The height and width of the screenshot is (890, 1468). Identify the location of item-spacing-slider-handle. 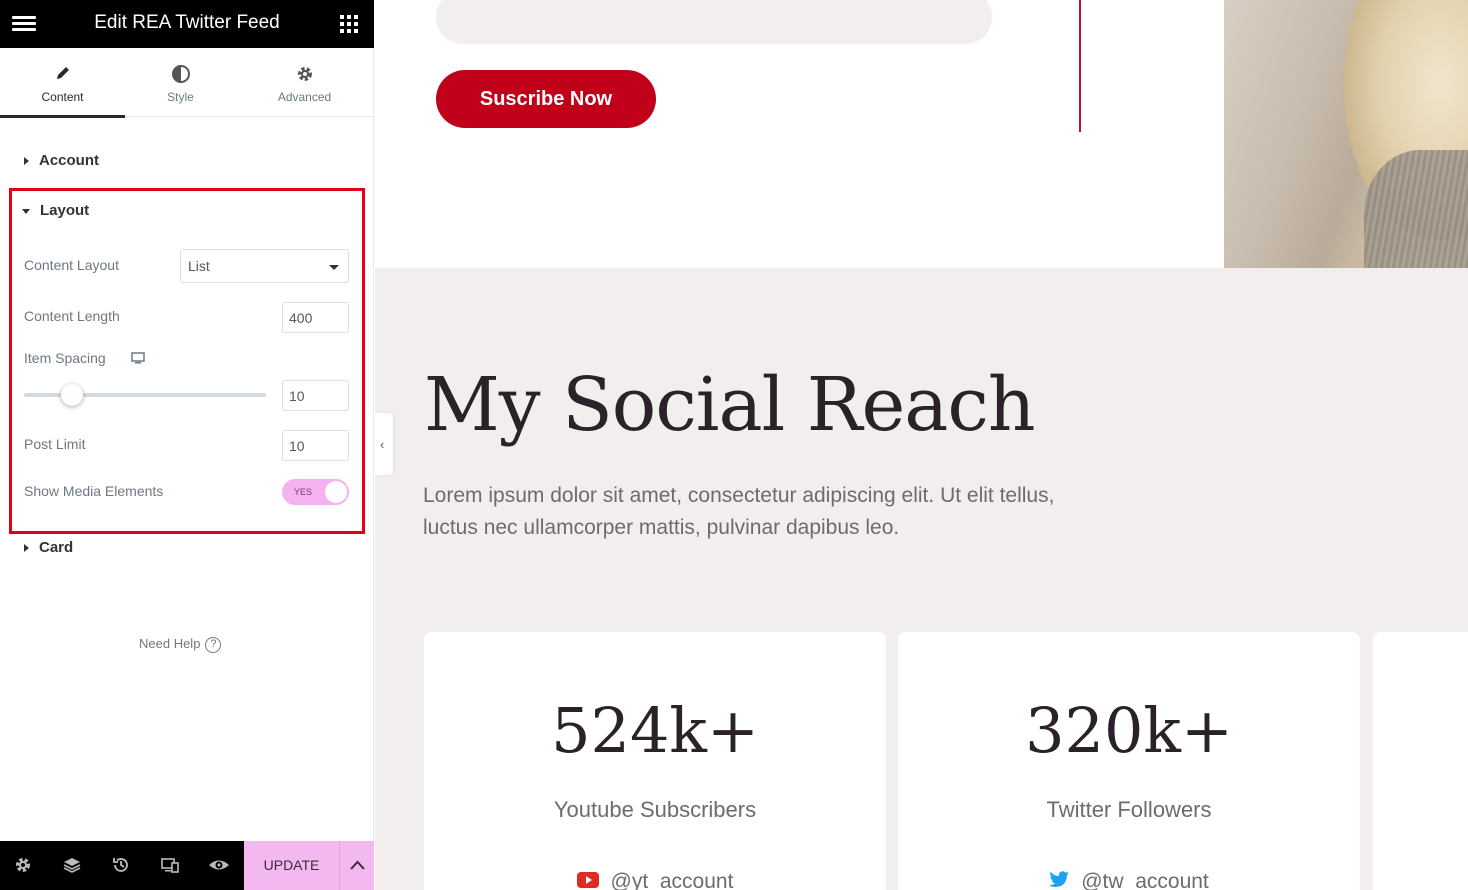
(72, 395).